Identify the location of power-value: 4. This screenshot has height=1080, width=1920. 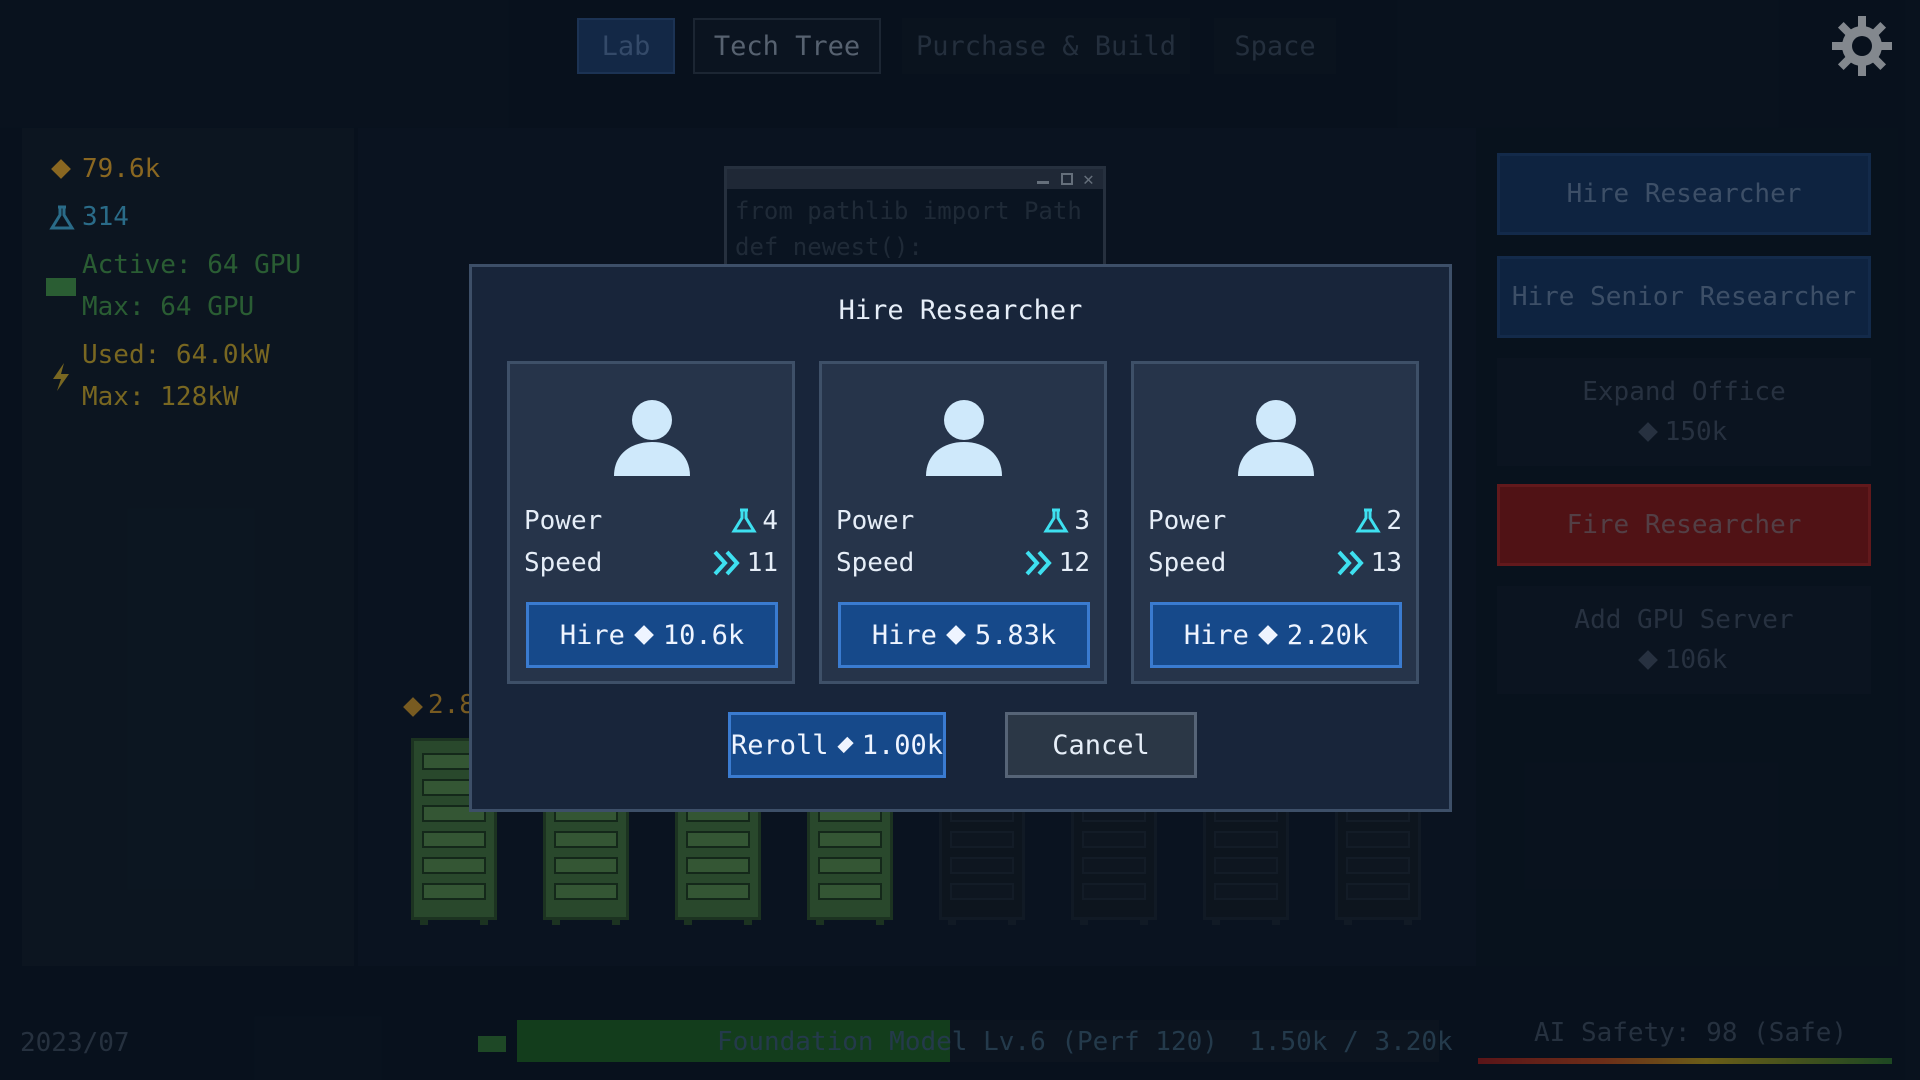
(770, 521).